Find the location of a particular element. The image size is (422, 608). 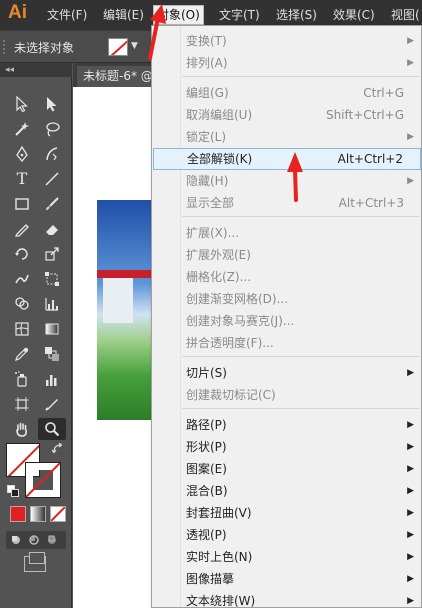

menu-item-label: 锁定(L) is located at coordinates (206, 137).